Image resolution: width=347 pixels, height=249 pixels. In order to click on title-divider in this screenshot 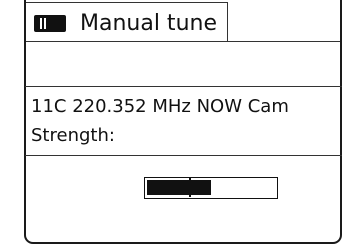, I will do `click(284, 41)`.